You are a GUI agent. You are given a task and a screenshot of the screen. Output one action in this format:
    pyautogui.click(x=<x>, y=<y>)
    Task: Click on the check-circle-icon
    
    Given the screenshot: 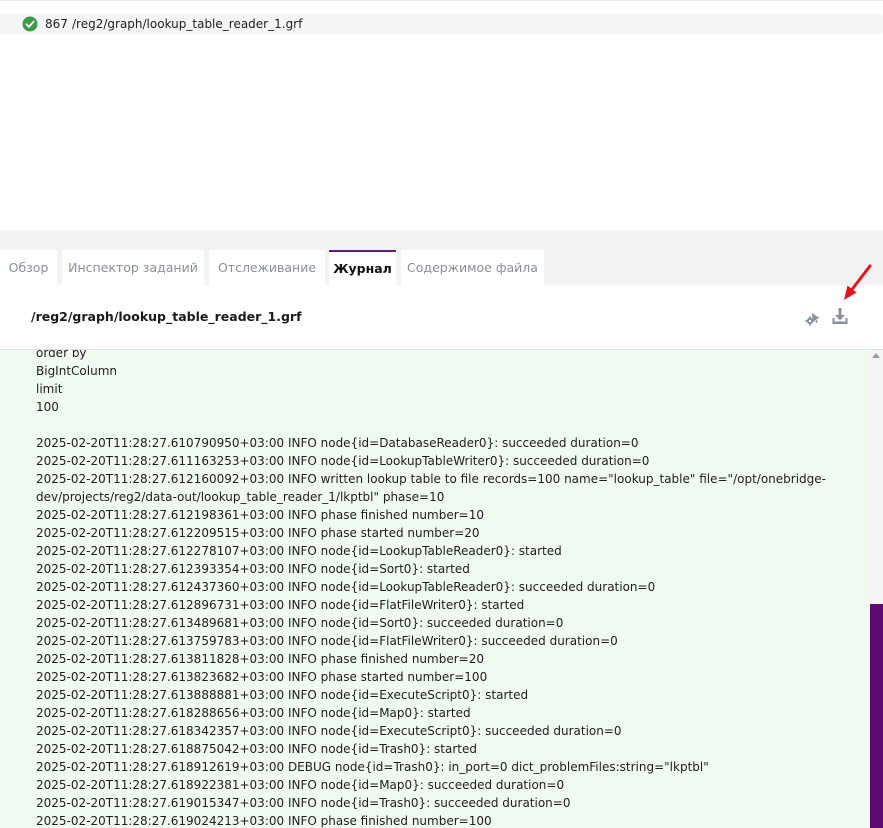 What is the action you would take?
    pyautogui.click(x=30, y=24)
    